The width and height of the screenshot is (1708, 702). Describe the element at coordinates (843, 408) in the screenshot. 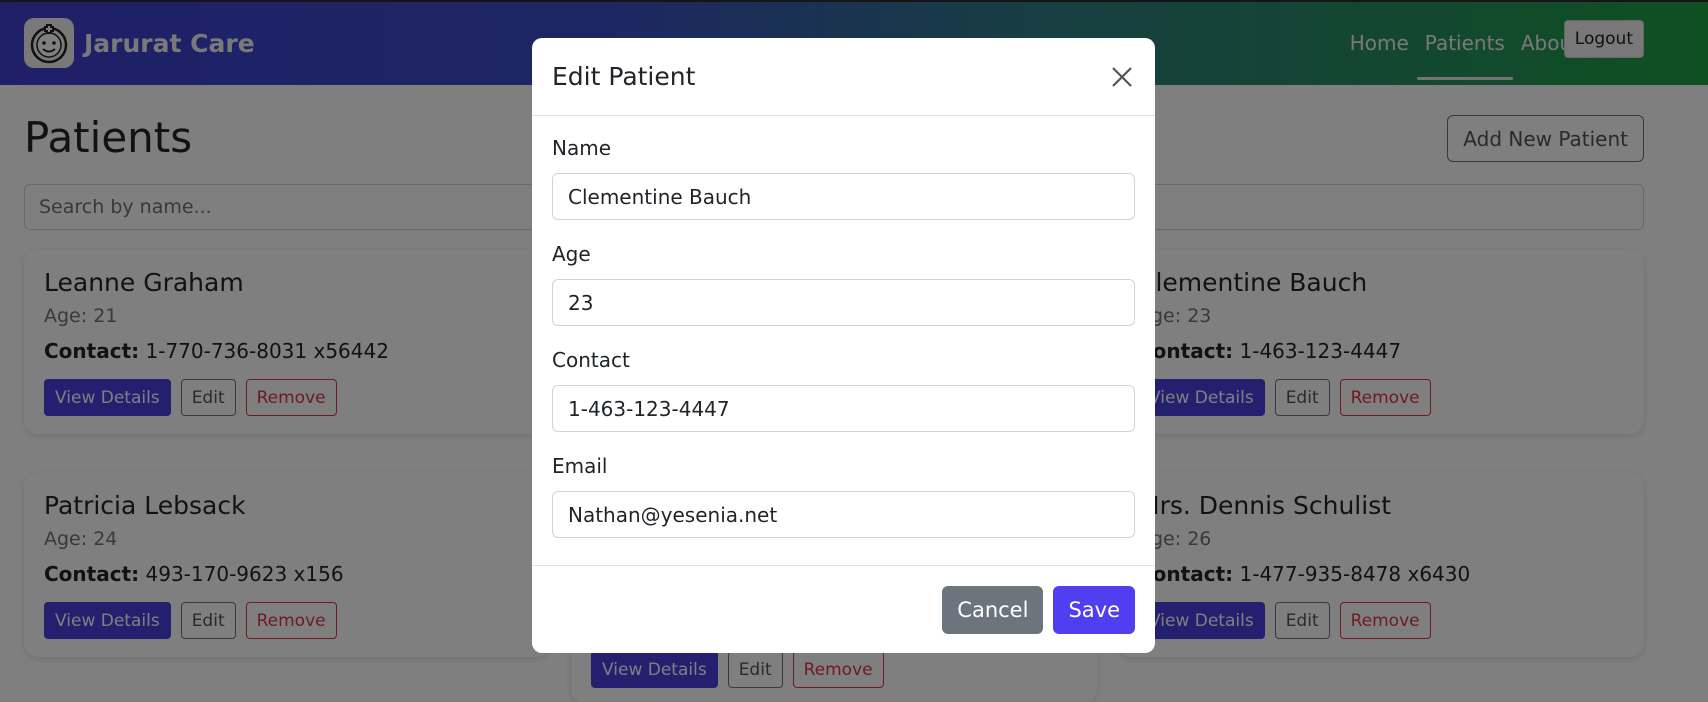

I see `contact-field` at that location.